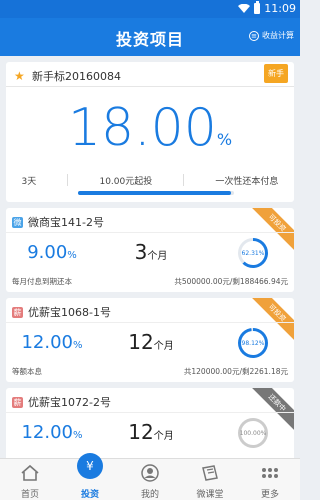 The image size is (320, 500). I want to click on status-right: 11:09, so click(267, 8).